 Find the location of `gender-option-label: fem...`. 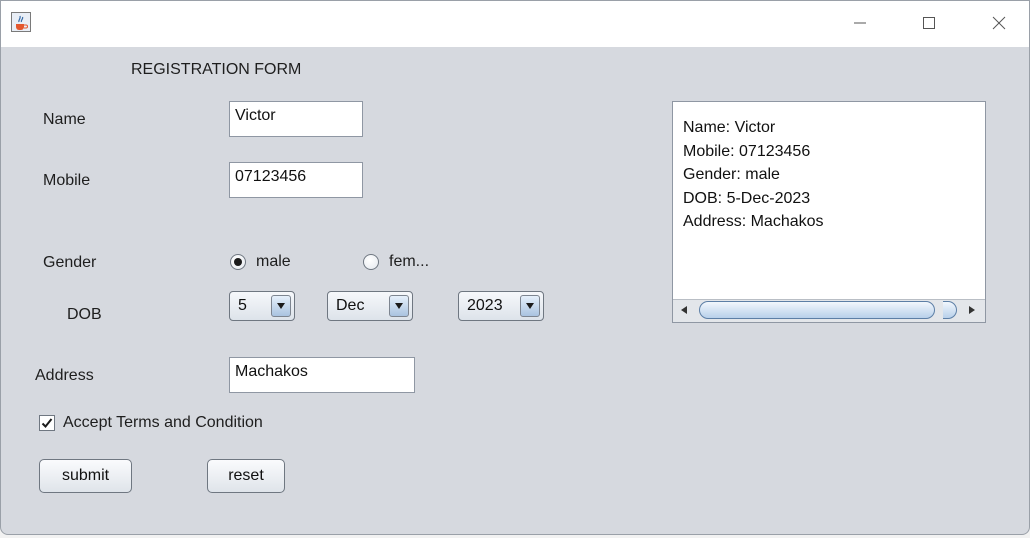

gender-option-label: fem... is located at coordinates (409, 261).